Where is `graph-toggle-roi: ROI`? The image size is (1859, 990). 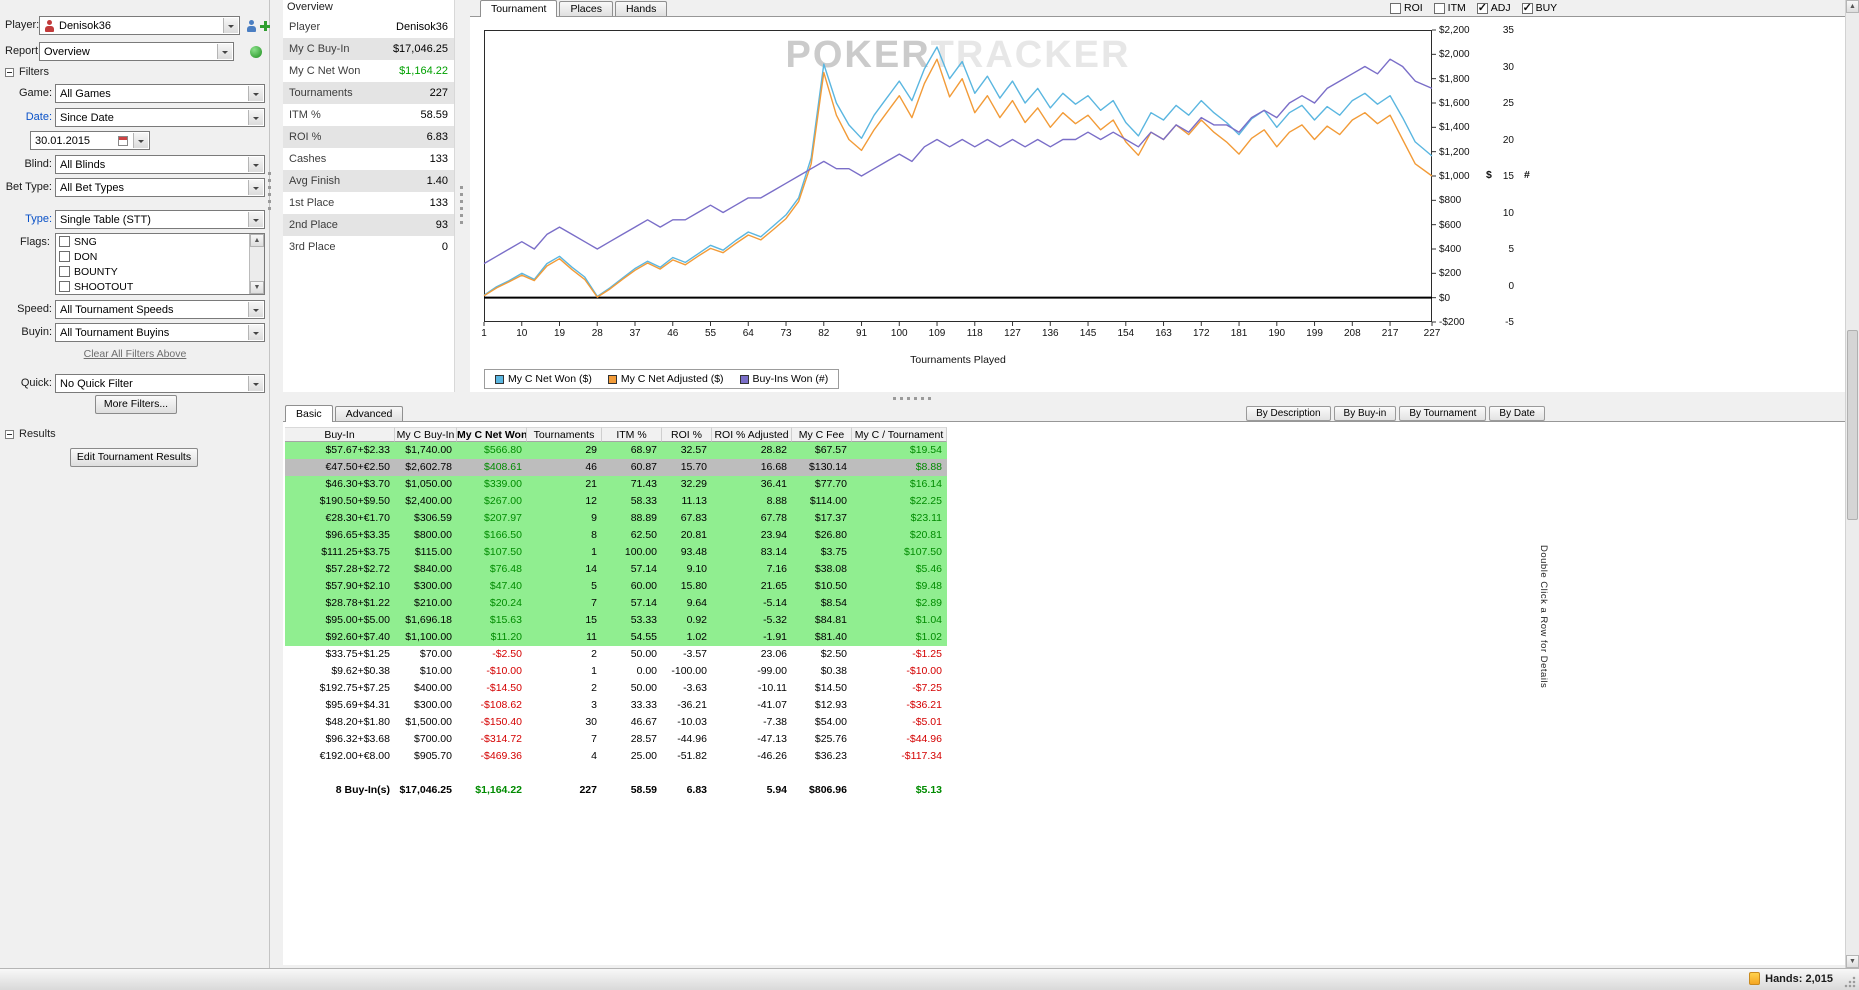
graph-toggle-roi: ROI is located at coordinates (1406, 8).